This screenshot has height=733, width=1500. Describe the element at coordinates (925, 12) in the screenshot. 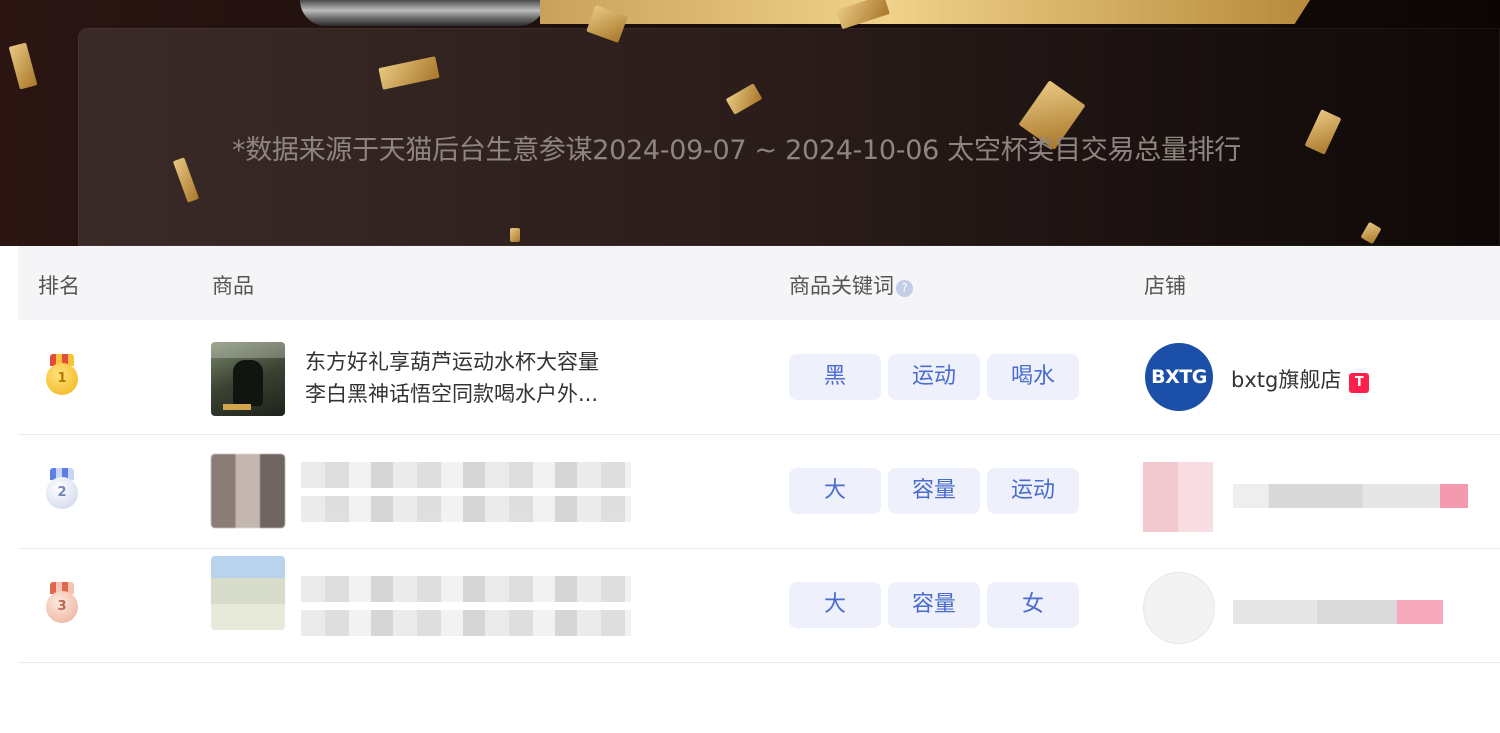

I see `gold-decoration` at that location.